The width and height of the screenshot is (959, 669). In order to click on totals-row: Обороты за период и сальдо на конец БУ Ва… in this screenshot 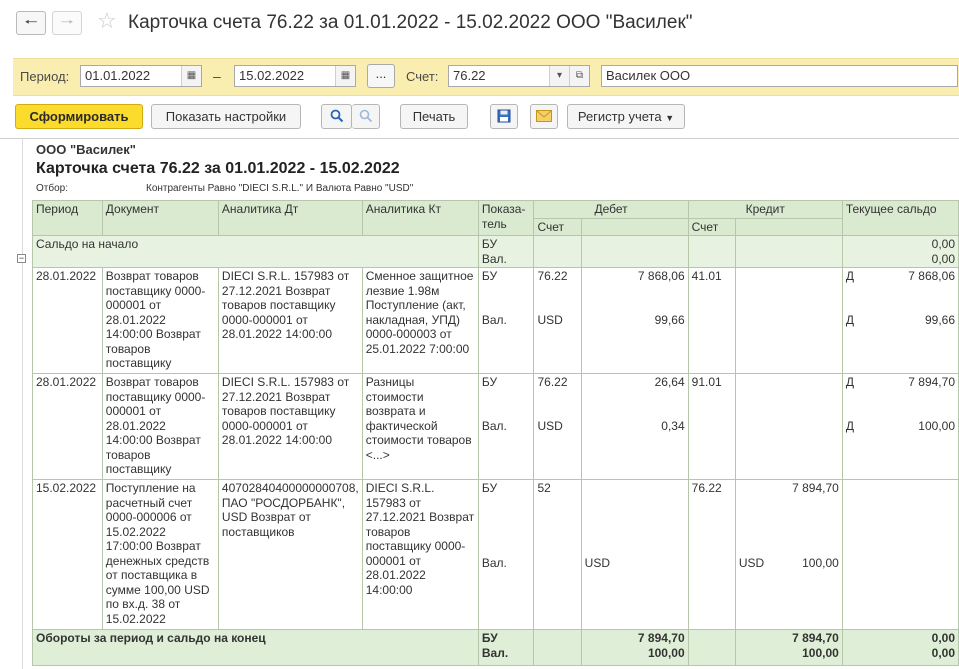, I will do `click(495, 647)`.